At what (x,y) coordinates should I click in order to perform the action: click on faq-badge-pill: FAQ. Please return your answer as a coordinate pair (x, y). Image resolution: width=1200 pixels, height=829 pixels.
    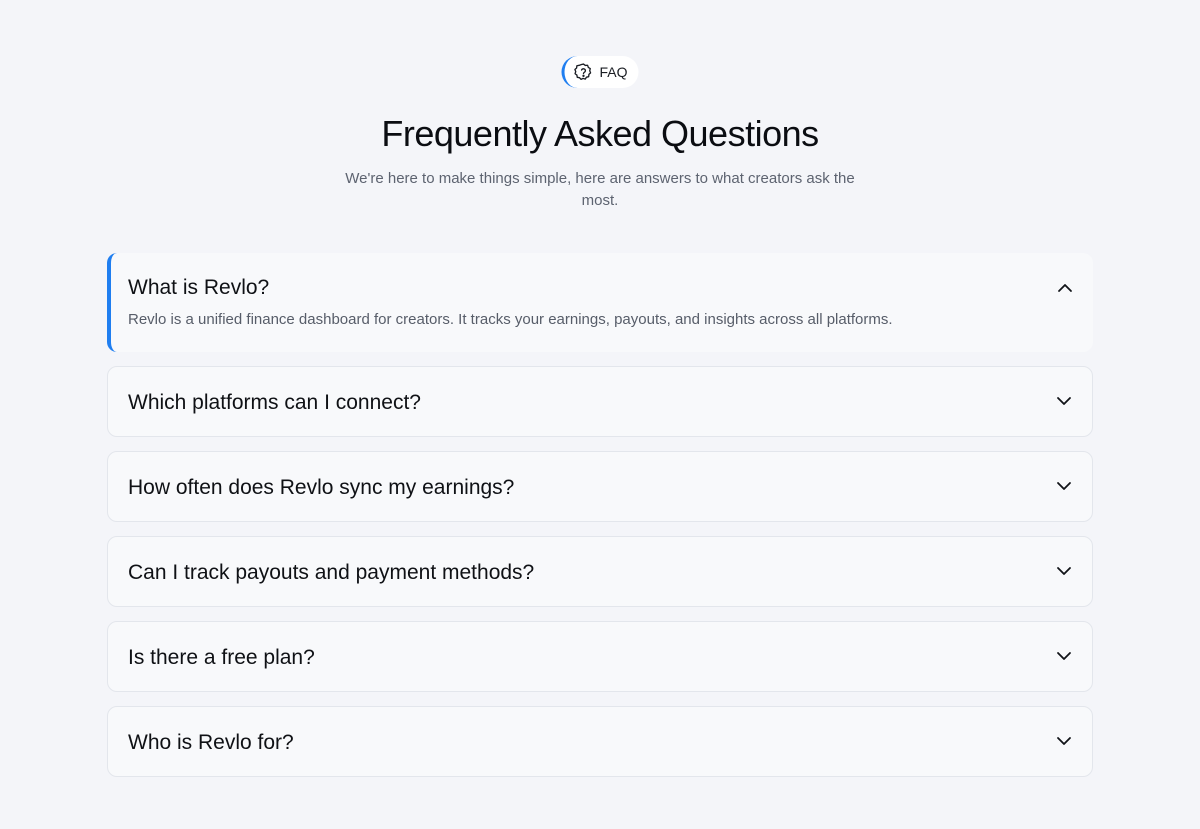
    Looking at the image, I should click on (600, 72).